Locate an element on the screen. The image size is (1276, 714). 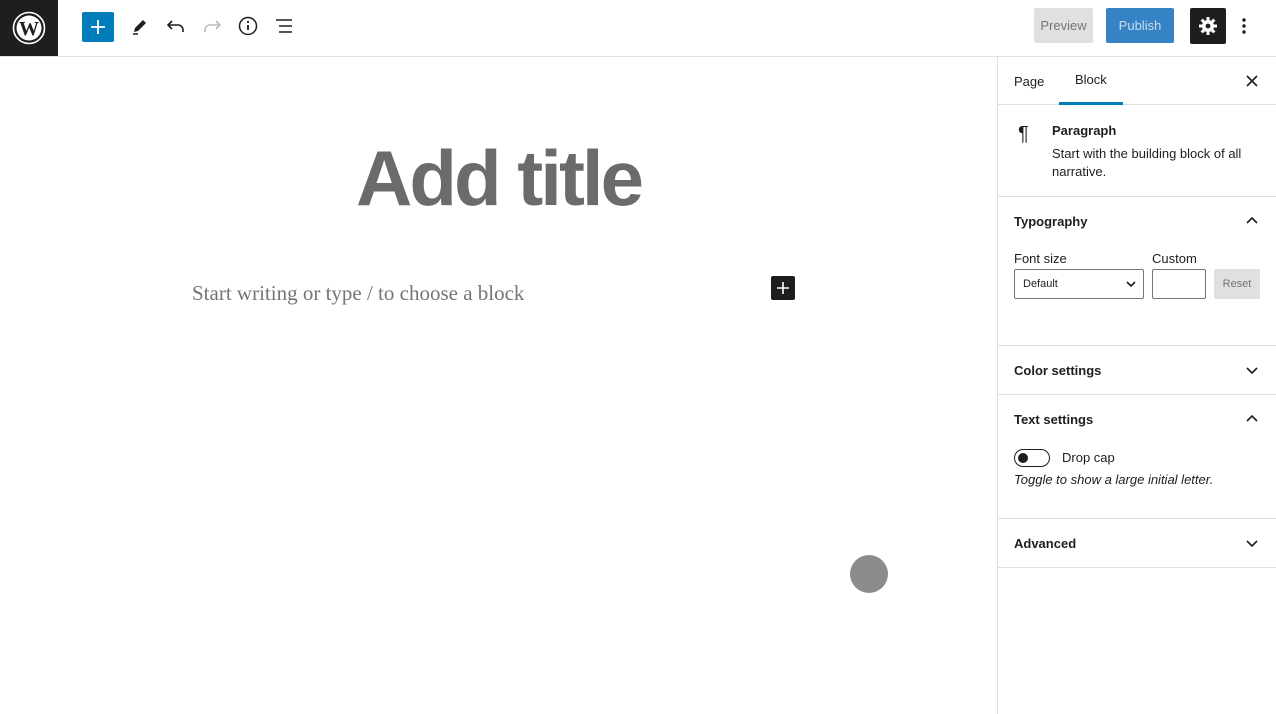
wordpress-icon: W is located at coordinates (29, 28).